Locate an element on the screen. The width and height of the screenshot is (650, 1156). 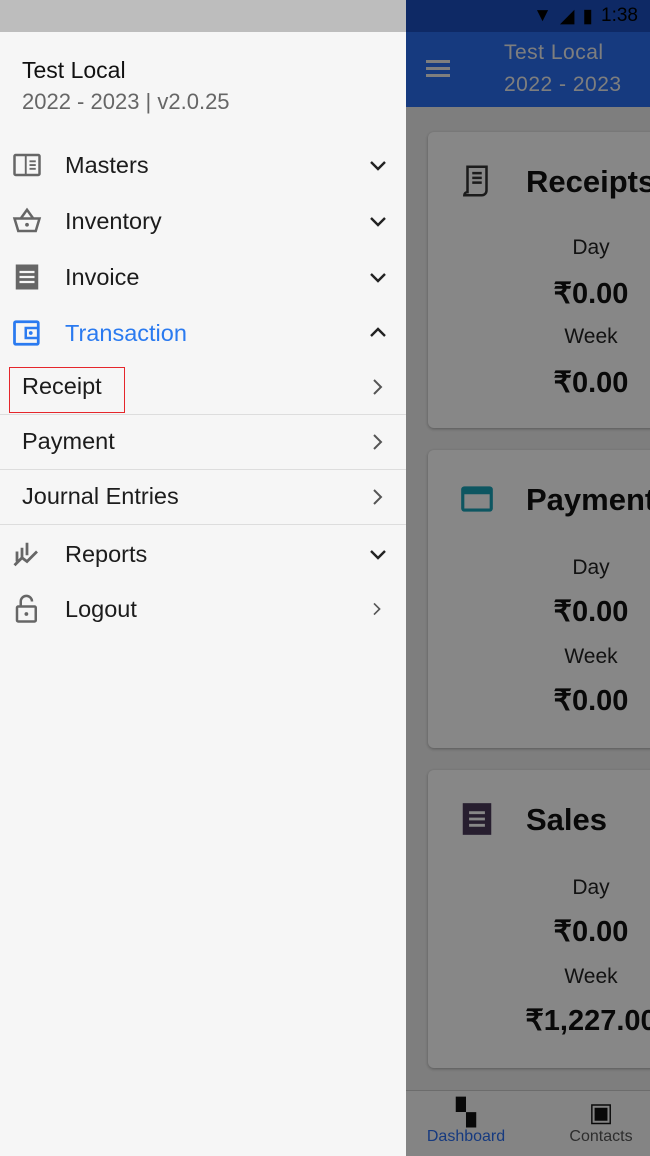
chart-icon is located at coordinates (25, 554).